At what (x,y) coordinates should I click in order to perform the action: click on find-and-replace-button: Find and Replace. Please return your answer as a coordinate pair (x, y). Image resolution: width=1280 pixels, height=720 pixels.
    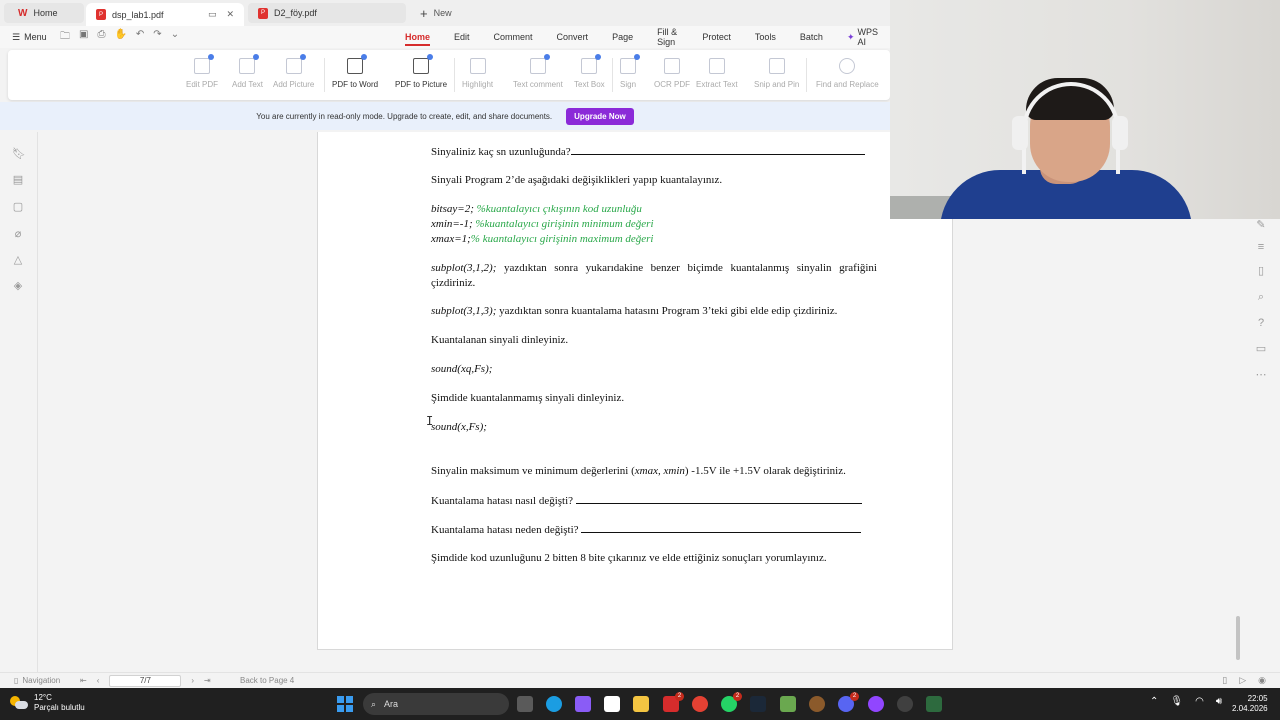
    Looking at the image, I should click on (847, 73).